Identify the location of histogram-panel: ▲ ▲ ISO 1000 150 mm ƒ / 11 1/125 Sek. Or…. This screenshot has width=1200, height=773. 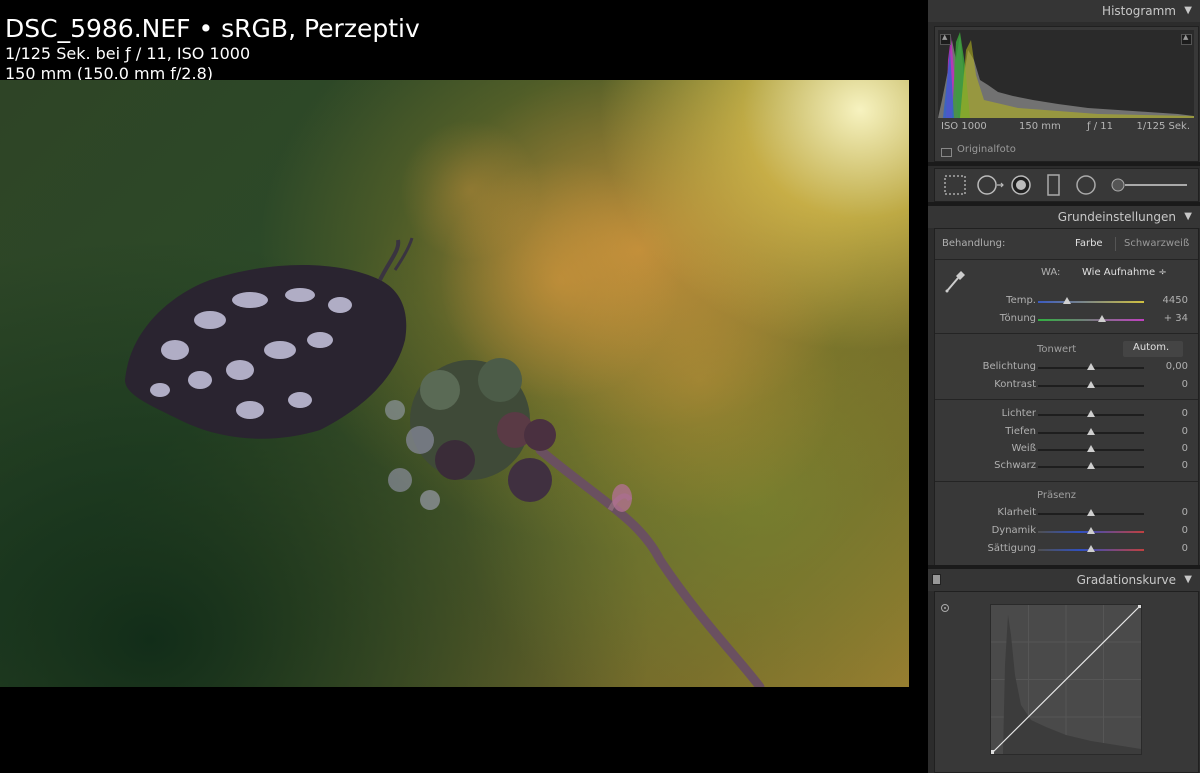
(1066, 94).